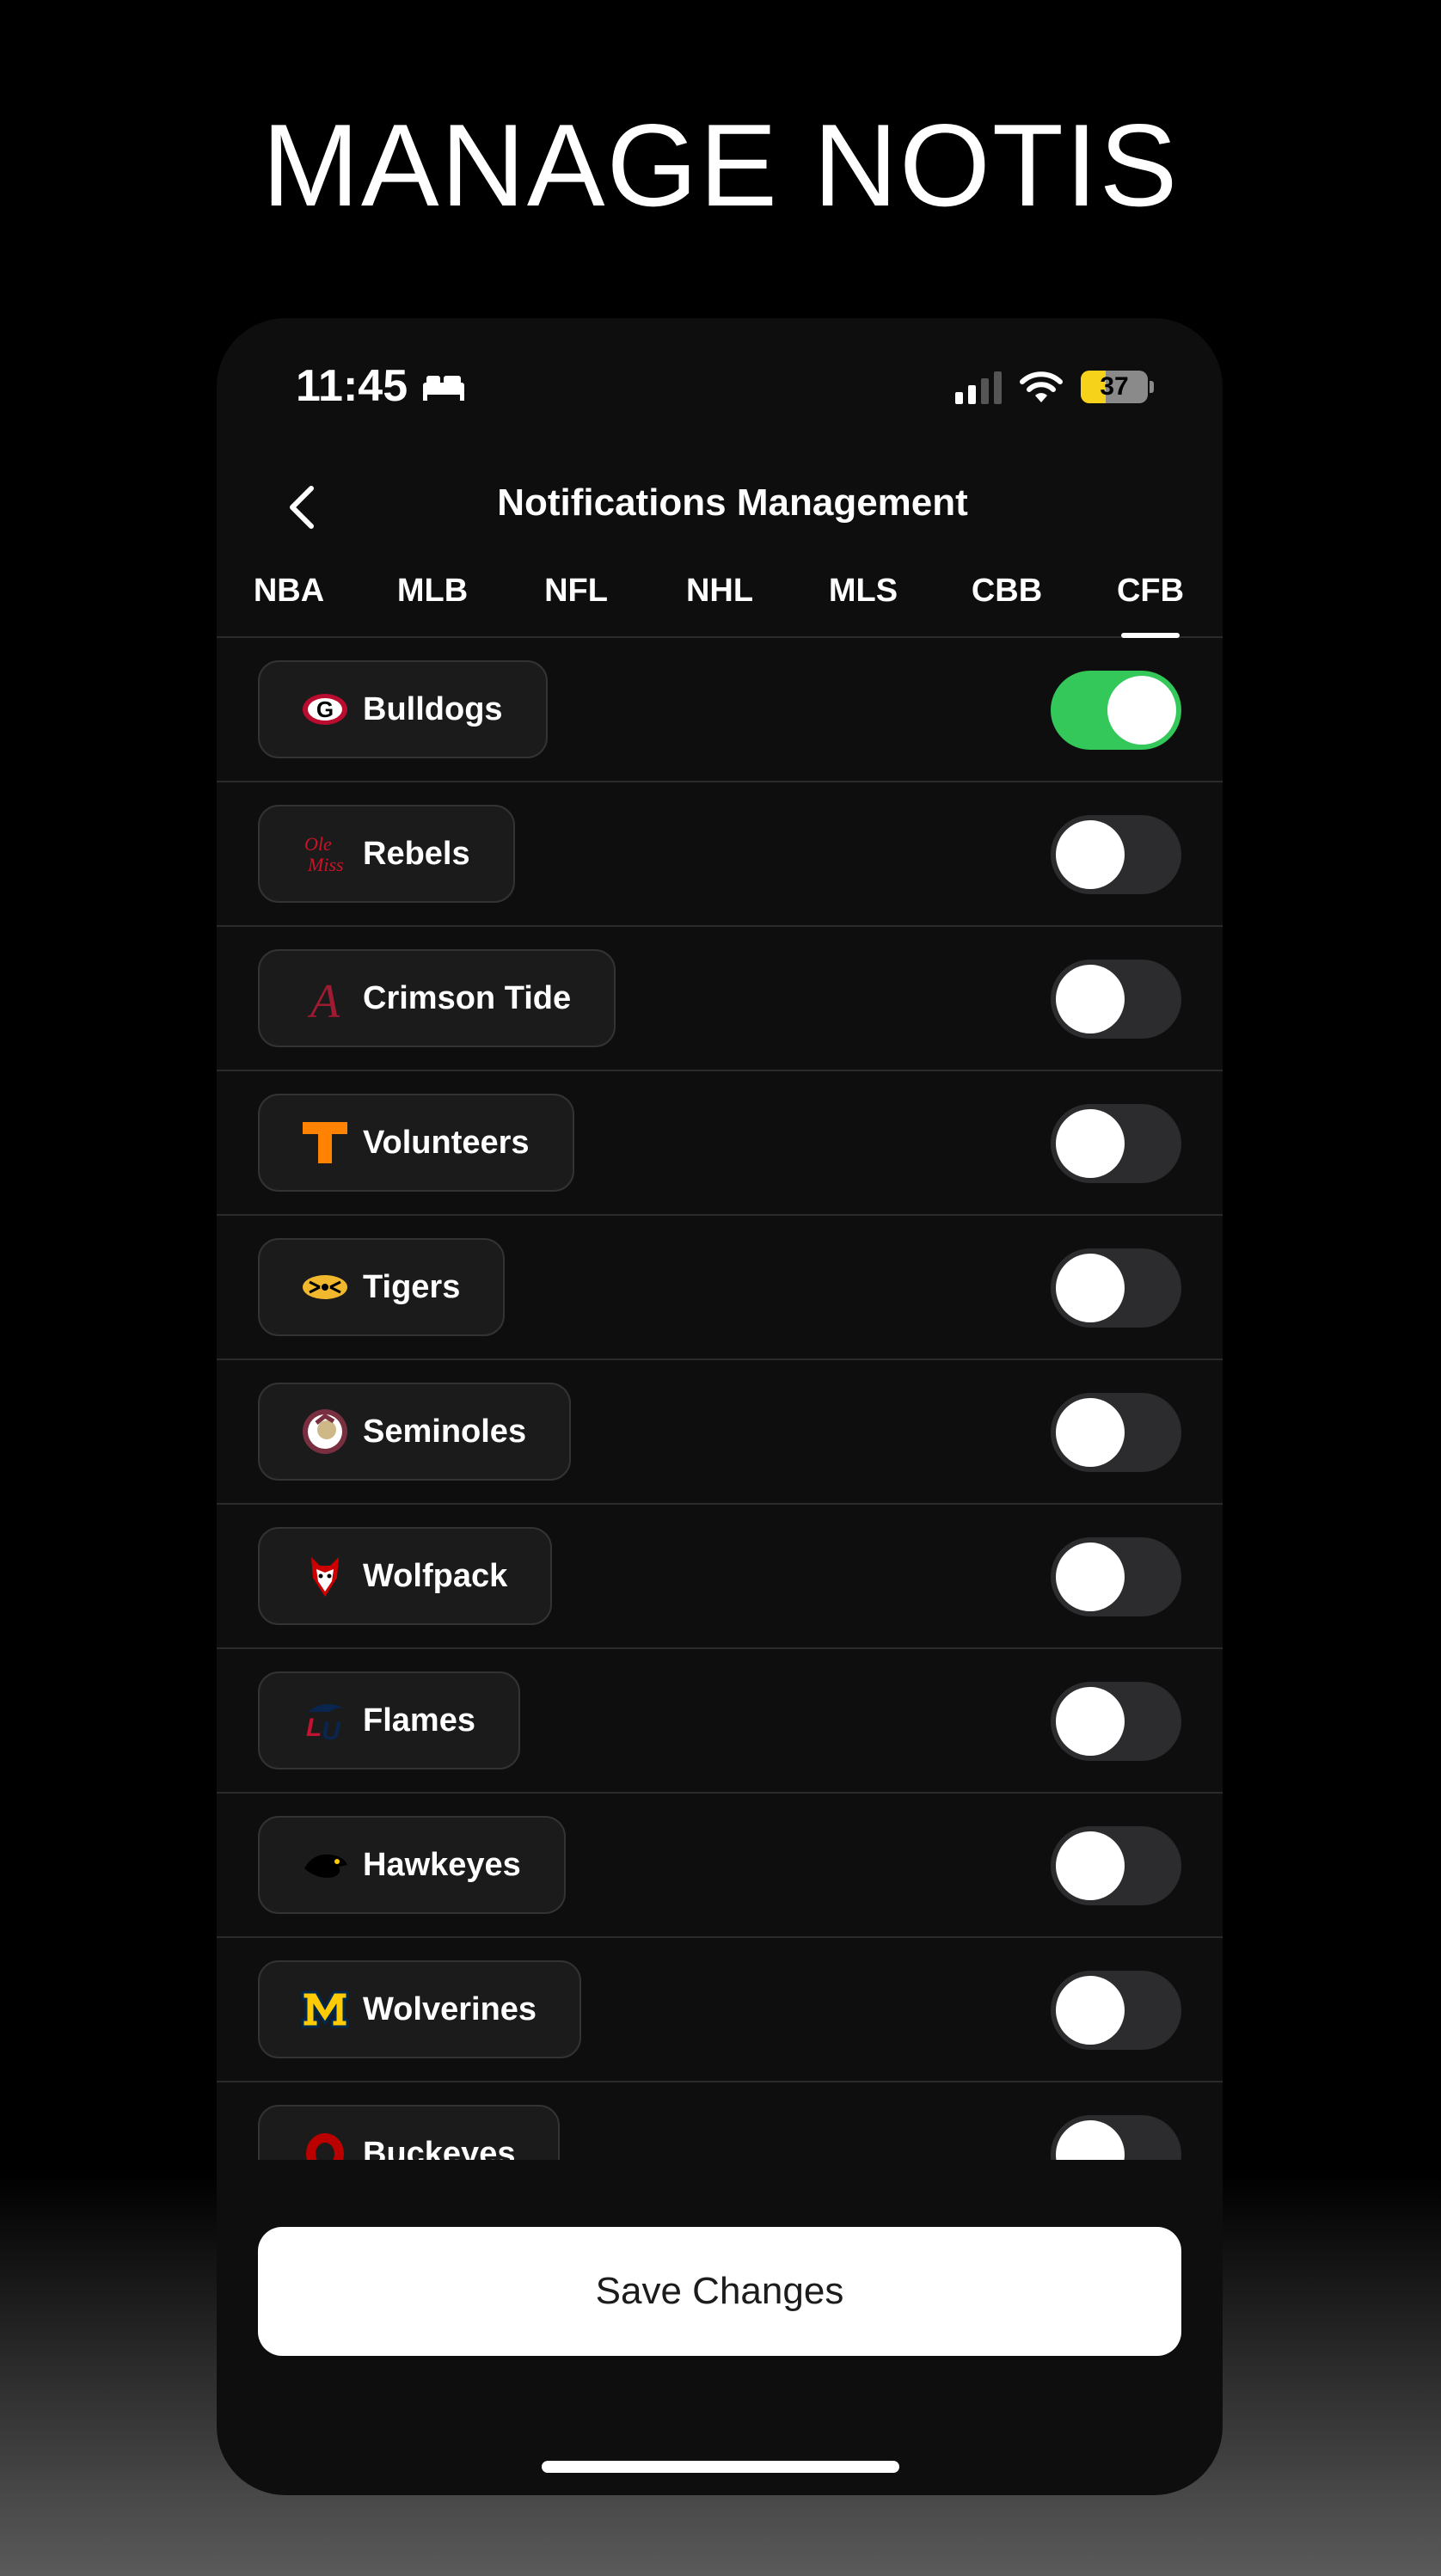 The height and width of the screenshot is (2576, 1441). Describe the element at coordinates (325, 1143) in the screenshot. I see `tennessee-t-logo-icon` at that location.